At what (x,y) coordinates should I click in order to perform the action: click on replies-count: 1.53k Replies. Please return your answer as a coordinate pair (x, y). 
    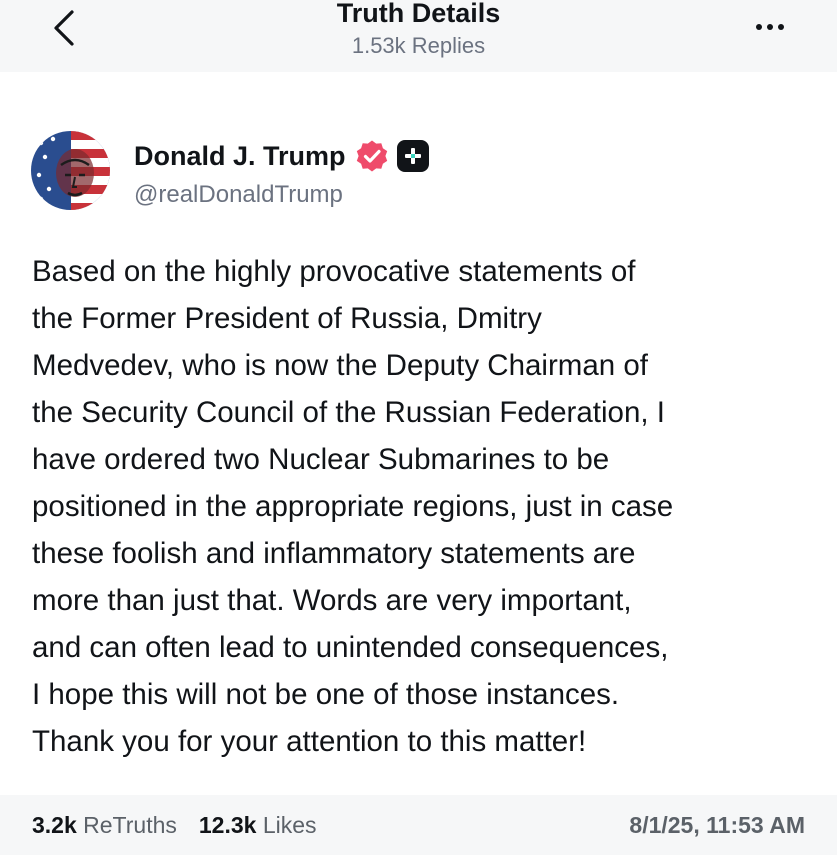
    Looking at the image, I should click on (418, 46).